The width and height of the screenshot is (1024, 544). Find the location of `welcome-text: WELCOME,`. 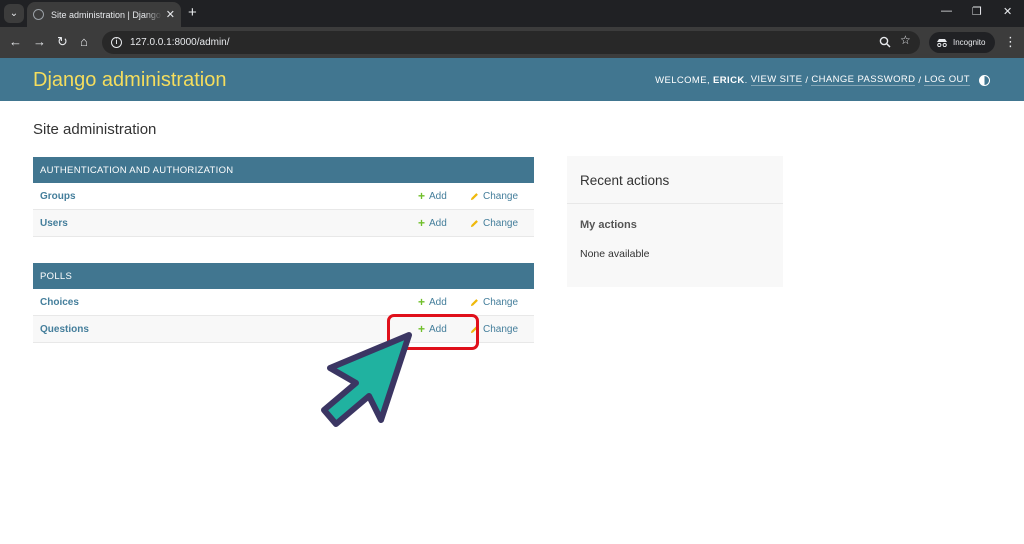

welcome-text: WELCOME, is located at coordinates (683, 80).